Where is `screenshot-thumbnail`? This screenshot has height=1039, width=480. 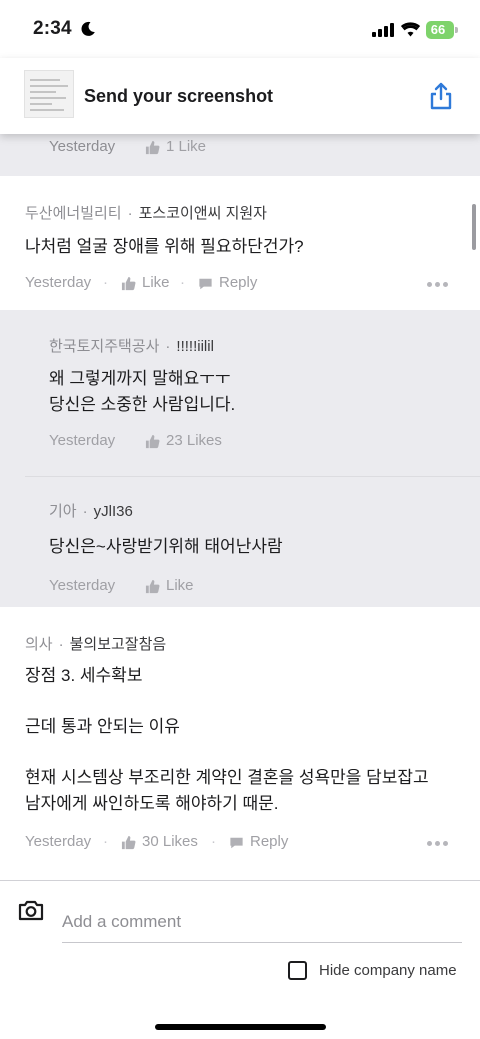
screenshot-thumbnail is located at coordinates (49, 94).